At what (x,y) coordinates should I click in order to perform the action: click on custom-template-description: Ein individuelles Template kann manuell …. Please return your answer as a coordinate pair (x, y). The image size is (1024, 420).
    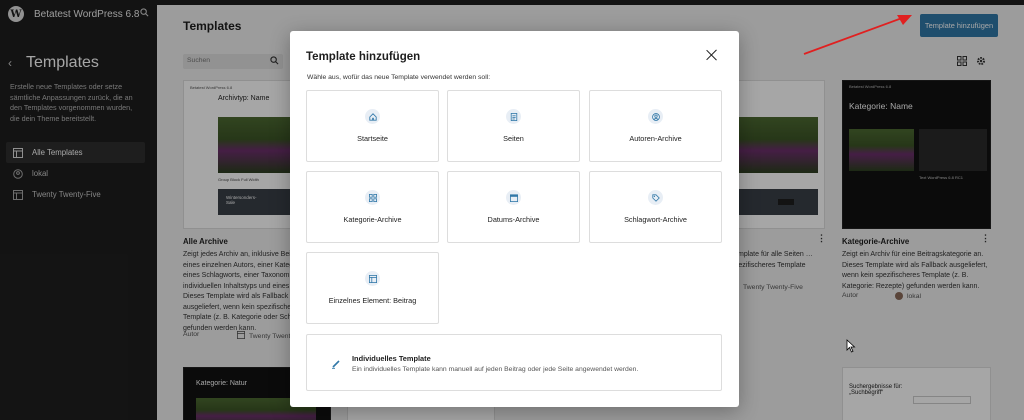
    Looking at the image, I should click on (495, 369).